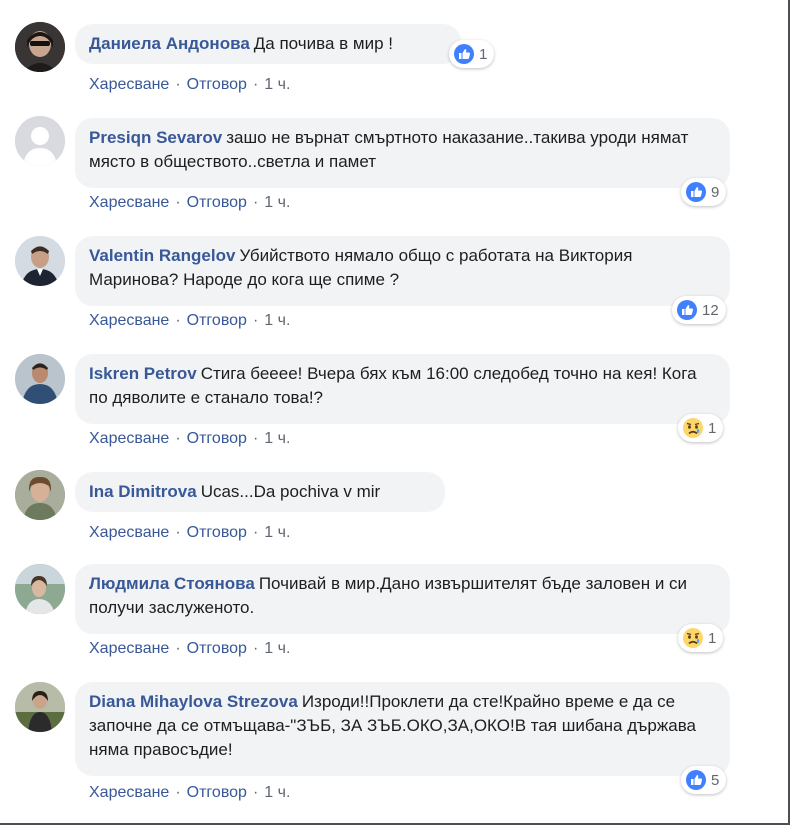  I want to click on comment-author: Даниела Андонова, so click(169, 43).